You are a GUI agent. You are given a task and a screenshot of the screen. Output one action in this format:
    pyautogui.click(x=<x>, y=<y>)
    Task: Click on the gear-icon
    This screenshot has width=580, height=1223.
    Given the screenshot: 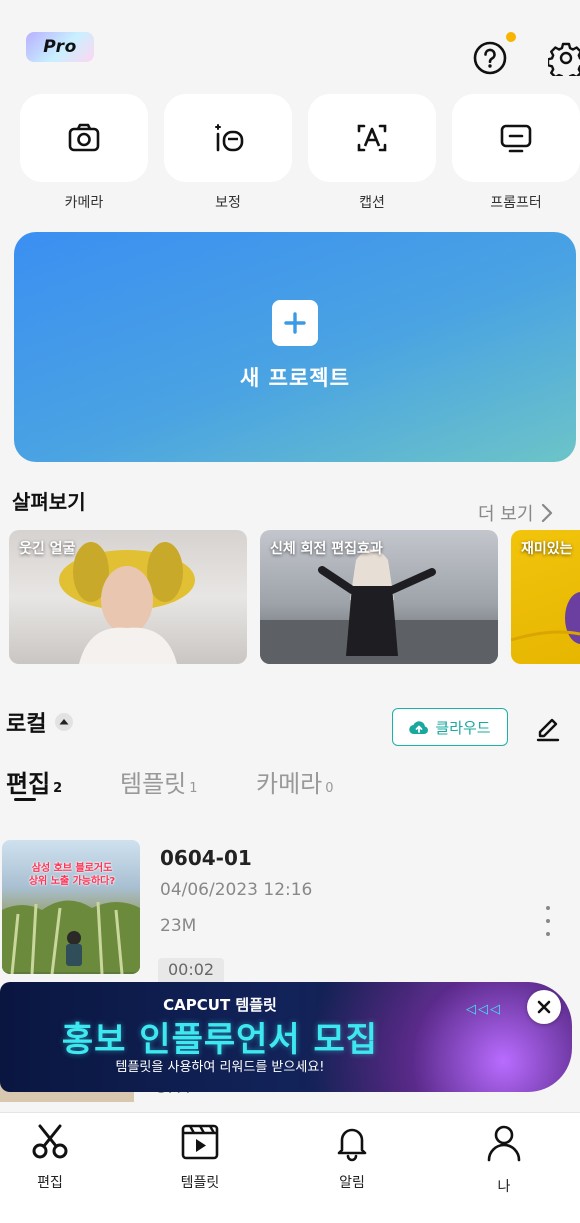 What is the action you would take?
    pyautogui.click(x=563, y=62)
    